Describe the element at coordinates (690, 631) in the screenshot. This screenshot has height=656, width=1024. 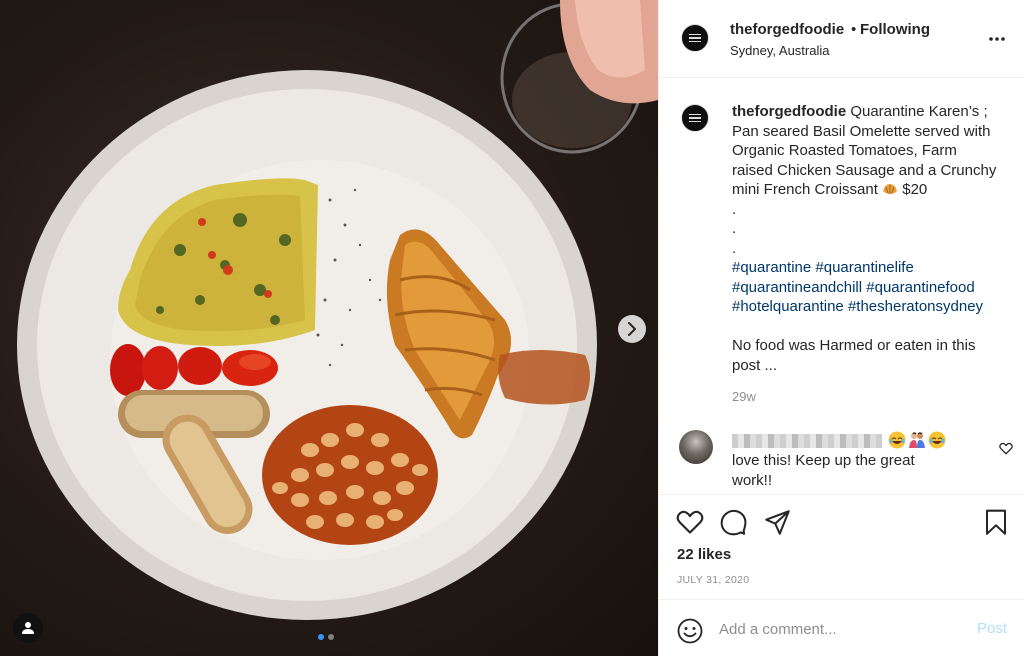
I see `smiley-face-icon` at that location.